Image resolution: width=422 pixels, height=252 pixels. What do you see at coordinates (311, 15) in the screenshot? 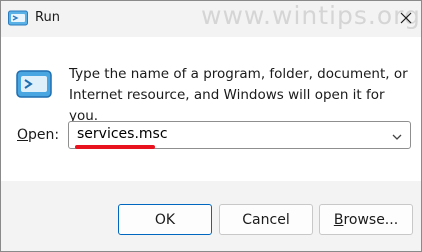
I see `watermark: www.wintips.org` at bounding box center [311, 15].